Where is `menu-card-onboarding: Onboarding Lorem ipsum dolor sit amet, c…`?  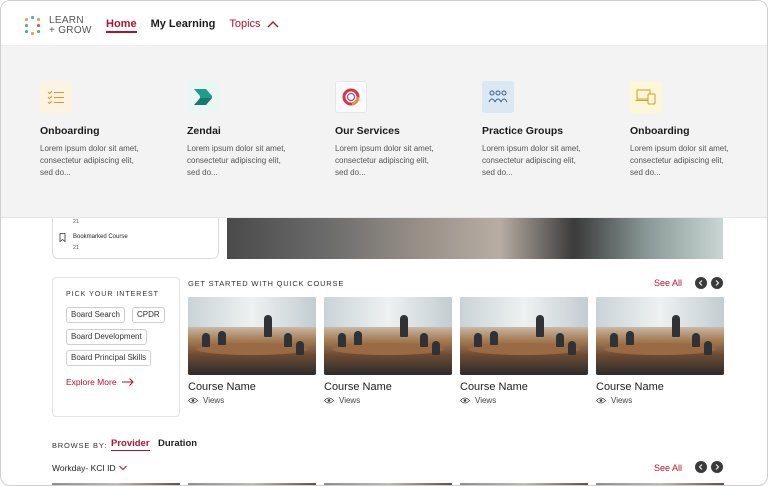
menu-card-onboarding: Onboarding Lorem ipsum dolor sit amet, c… is located at coordinates (95, 130).